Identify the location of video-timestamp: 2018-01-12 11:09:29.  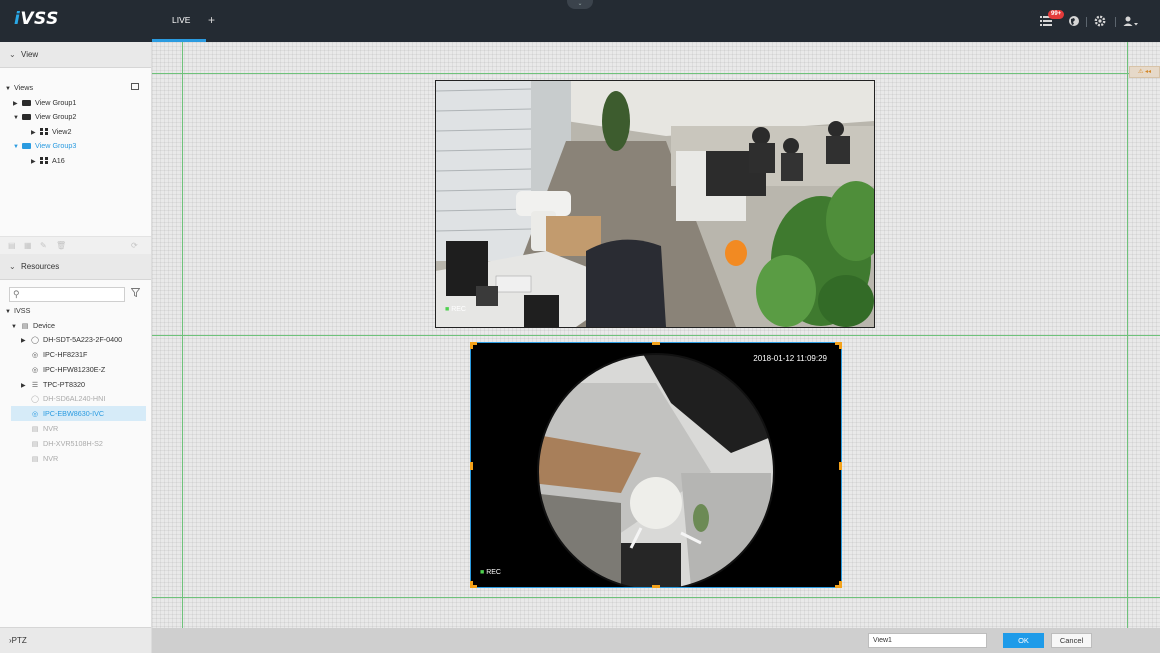
(790, 358).